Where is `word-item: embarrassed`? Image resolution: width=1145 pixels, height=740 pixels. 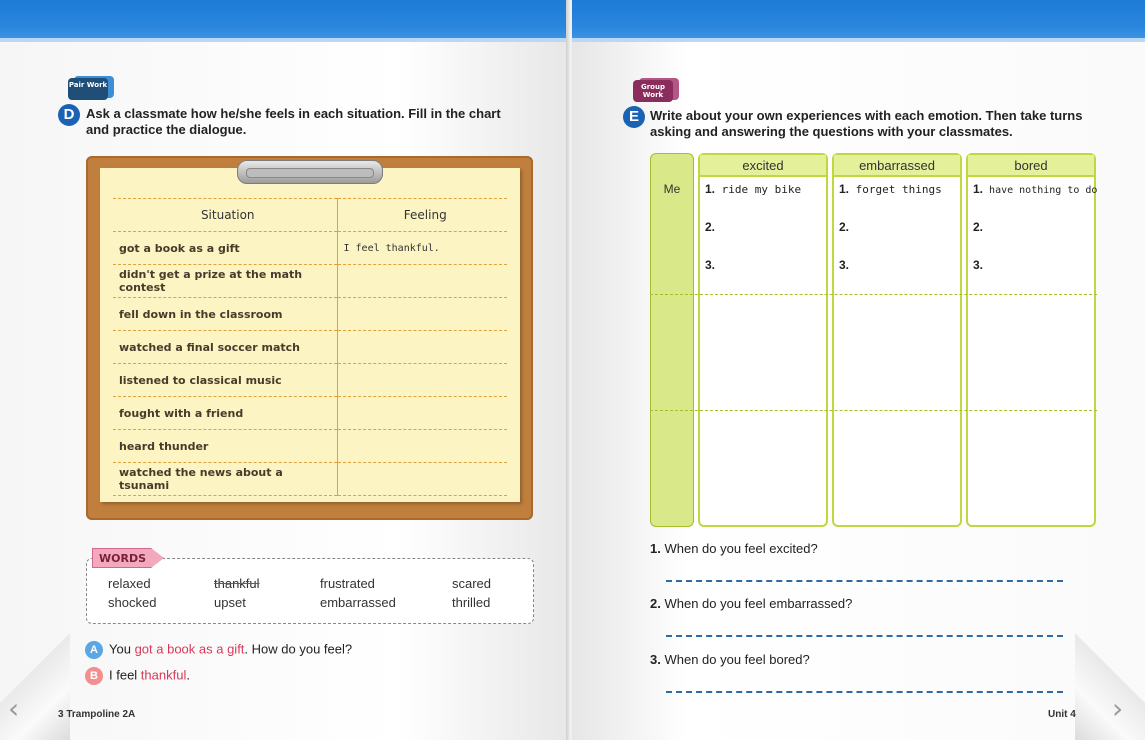 word-item: embarrassed is located at coordinates (358, 602).